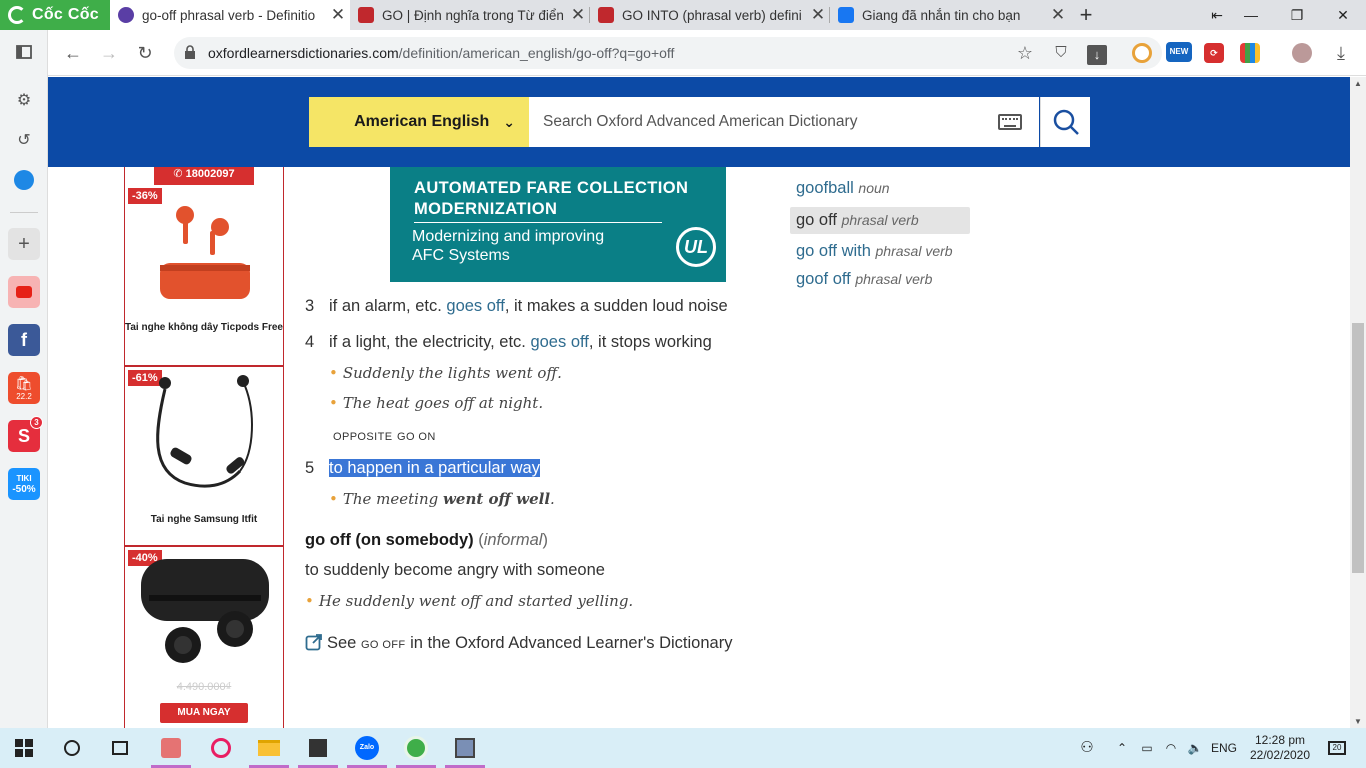  What do you see at coordinates (24, 748) in the screenshot?
I see `windows-start-icon` at bounding box center [24, 748].